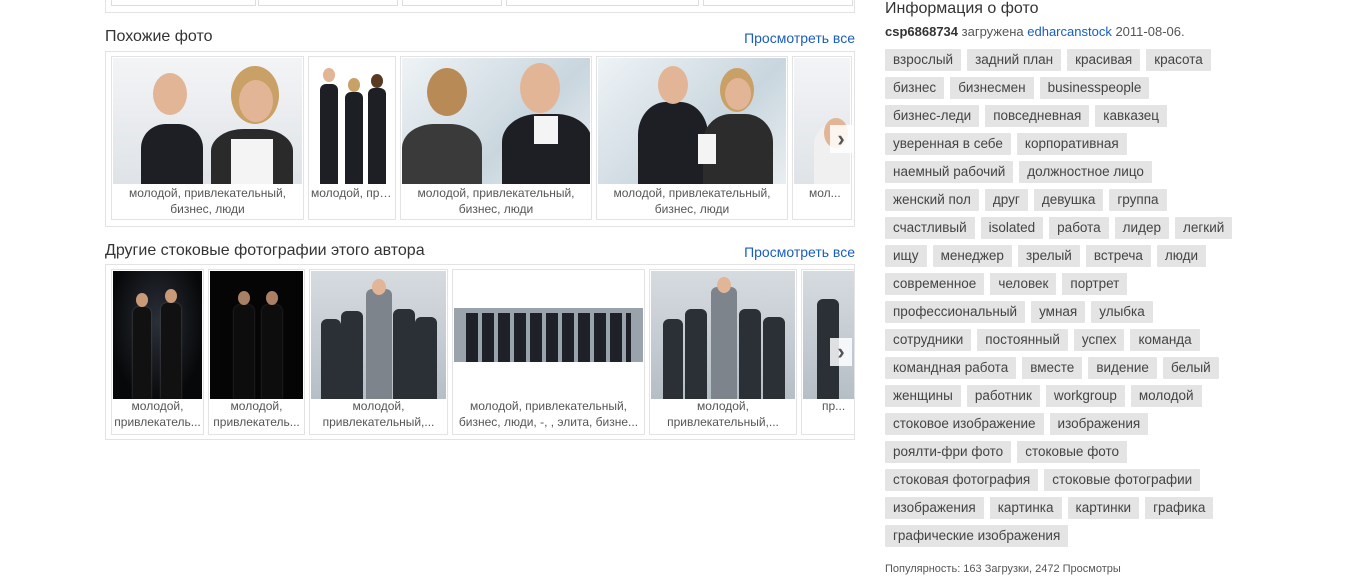 Image resolution: width=1349 pixels, height=587 pixels. Describe the element at coordinates (1122, 368) in the screenshot. I see `keyword-tag: видение` at that location.